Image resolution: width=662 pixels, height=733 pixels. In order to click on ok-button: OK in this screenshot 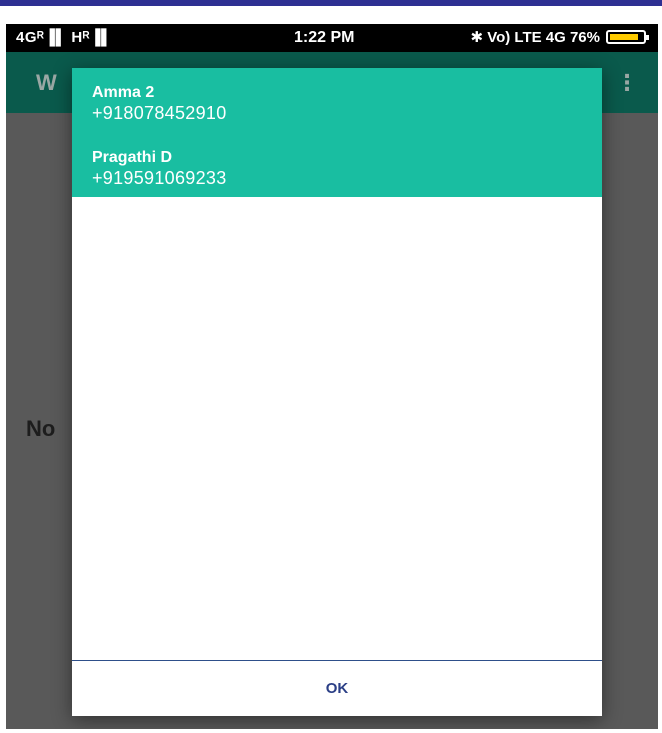, I will do `click(337, 688)`.